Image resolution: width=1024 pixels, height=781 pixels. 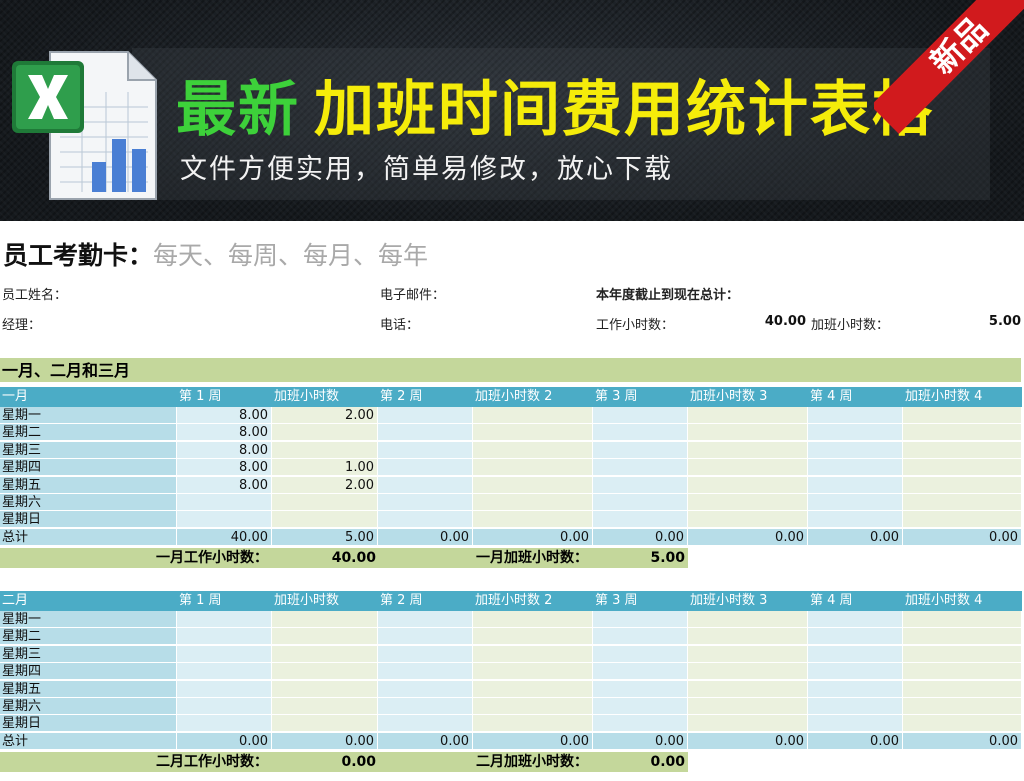 What do you see at coordinates (970, 321) in the screenshot?
I see `ytd-overtime-hours-value: 5.00` at bounding box center [970, 321].